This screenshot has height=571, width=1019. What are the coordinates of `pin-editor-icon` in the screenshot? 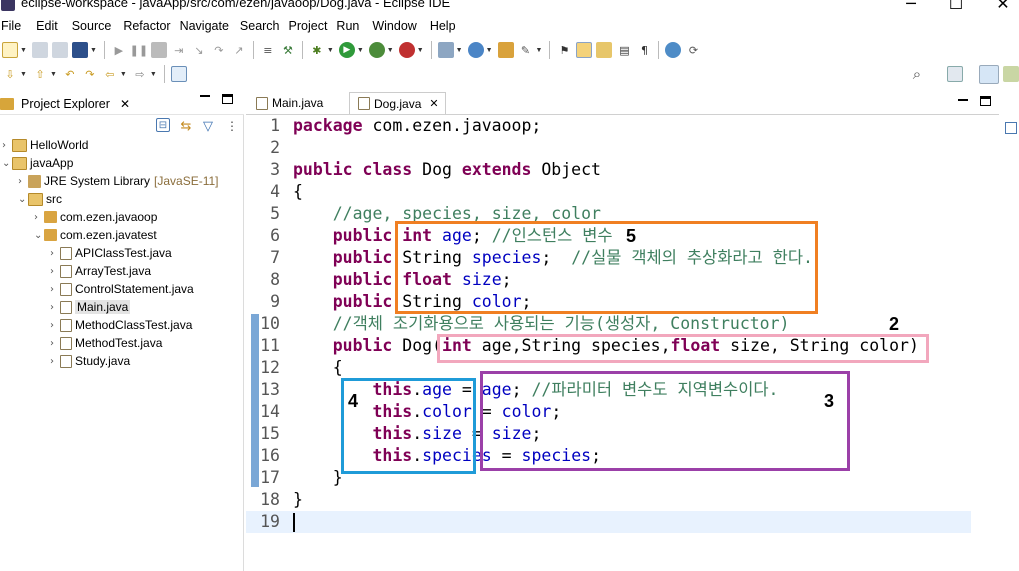 It's located at (178, 74).